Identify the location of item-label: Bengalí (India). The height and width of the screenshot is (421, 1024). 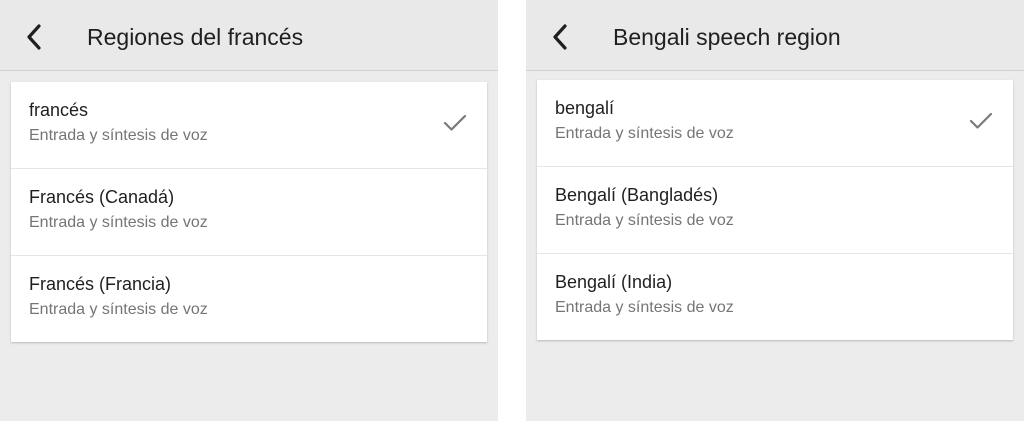
(614, 282).